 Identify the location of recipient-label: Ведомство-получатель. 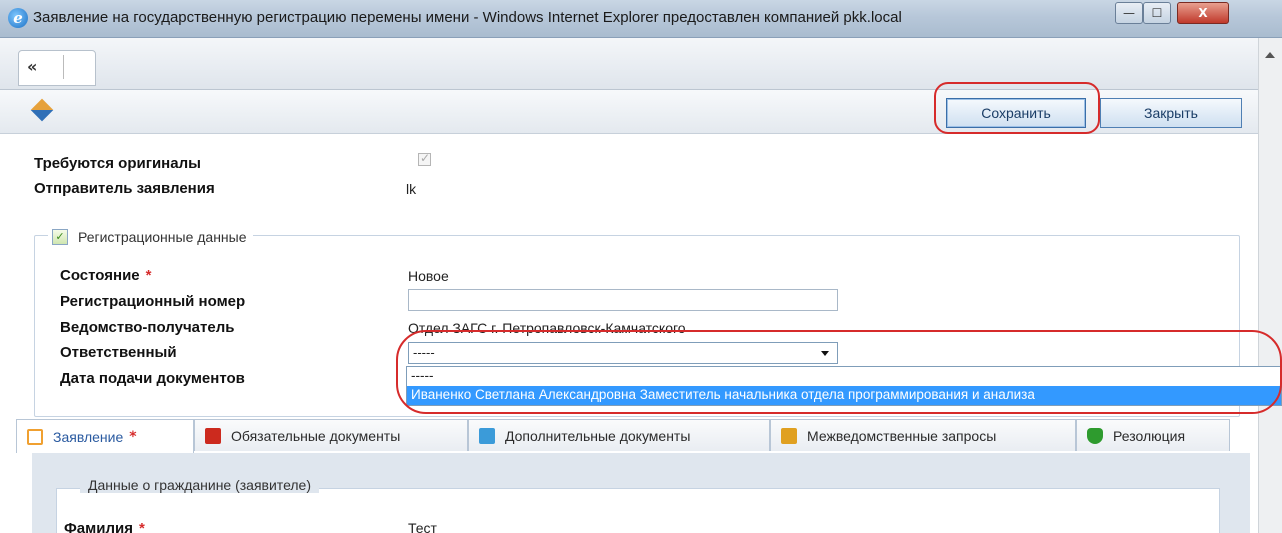
(147, 327).